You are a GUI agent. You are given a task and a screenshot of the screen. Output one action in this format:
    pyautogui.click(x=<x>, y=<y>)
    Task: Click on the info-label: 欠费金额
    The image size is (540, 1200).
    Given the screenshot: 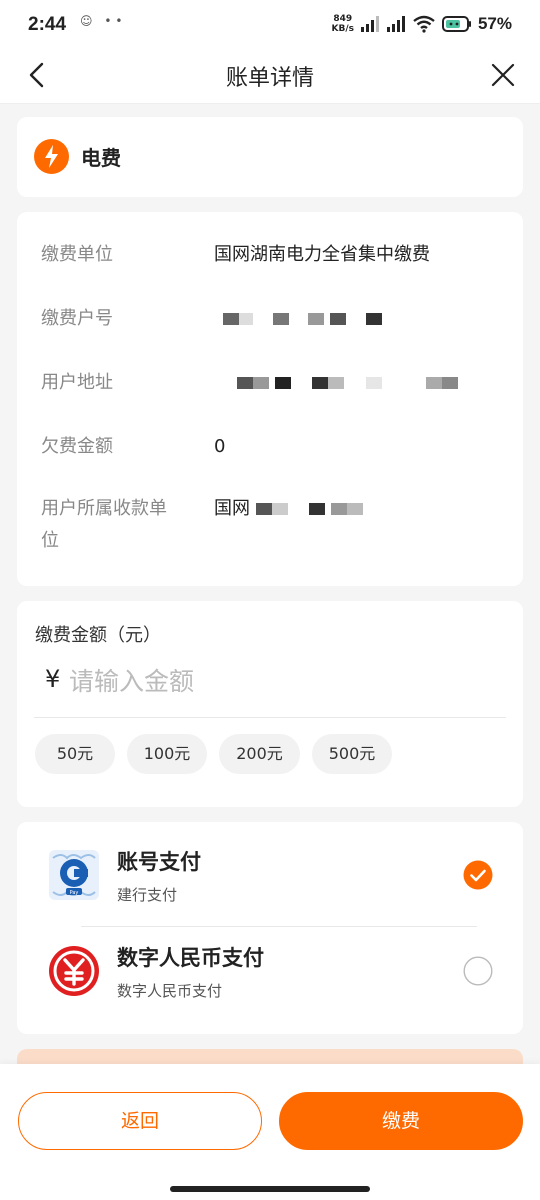 What is the action you would take?
    pyautogui.click(x=77, y=446)
    